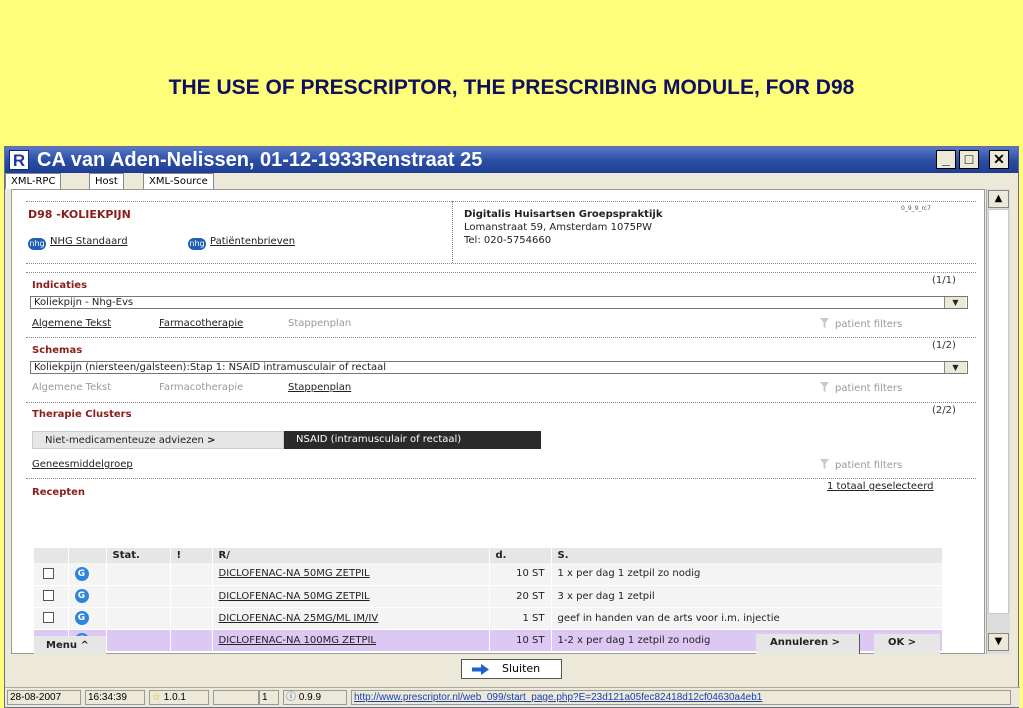 The image size is (1023, 708). Describe the element at coordinates (998, 642) in the screenshot. I see `scroll-down-icon: ▼` at that location.